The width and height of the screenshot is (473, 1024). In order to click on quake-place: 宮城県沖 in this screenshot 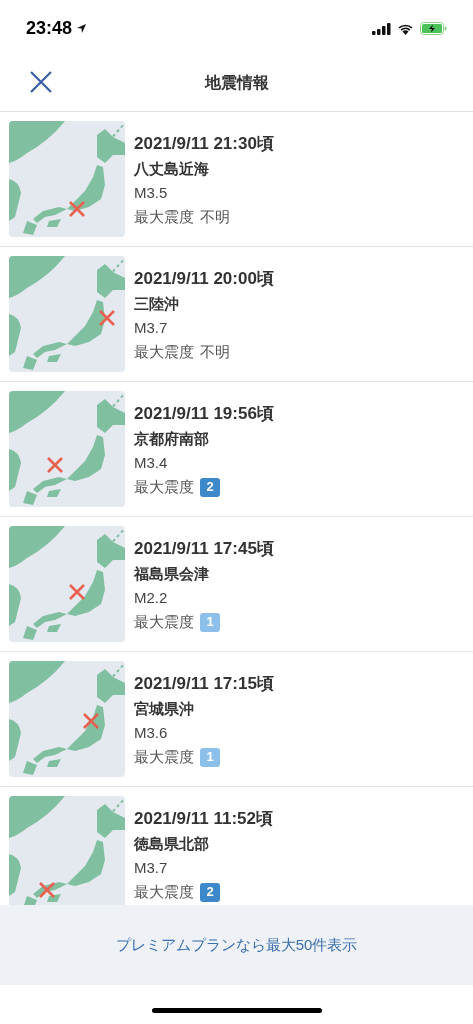, I will do `click(164, 709)`.